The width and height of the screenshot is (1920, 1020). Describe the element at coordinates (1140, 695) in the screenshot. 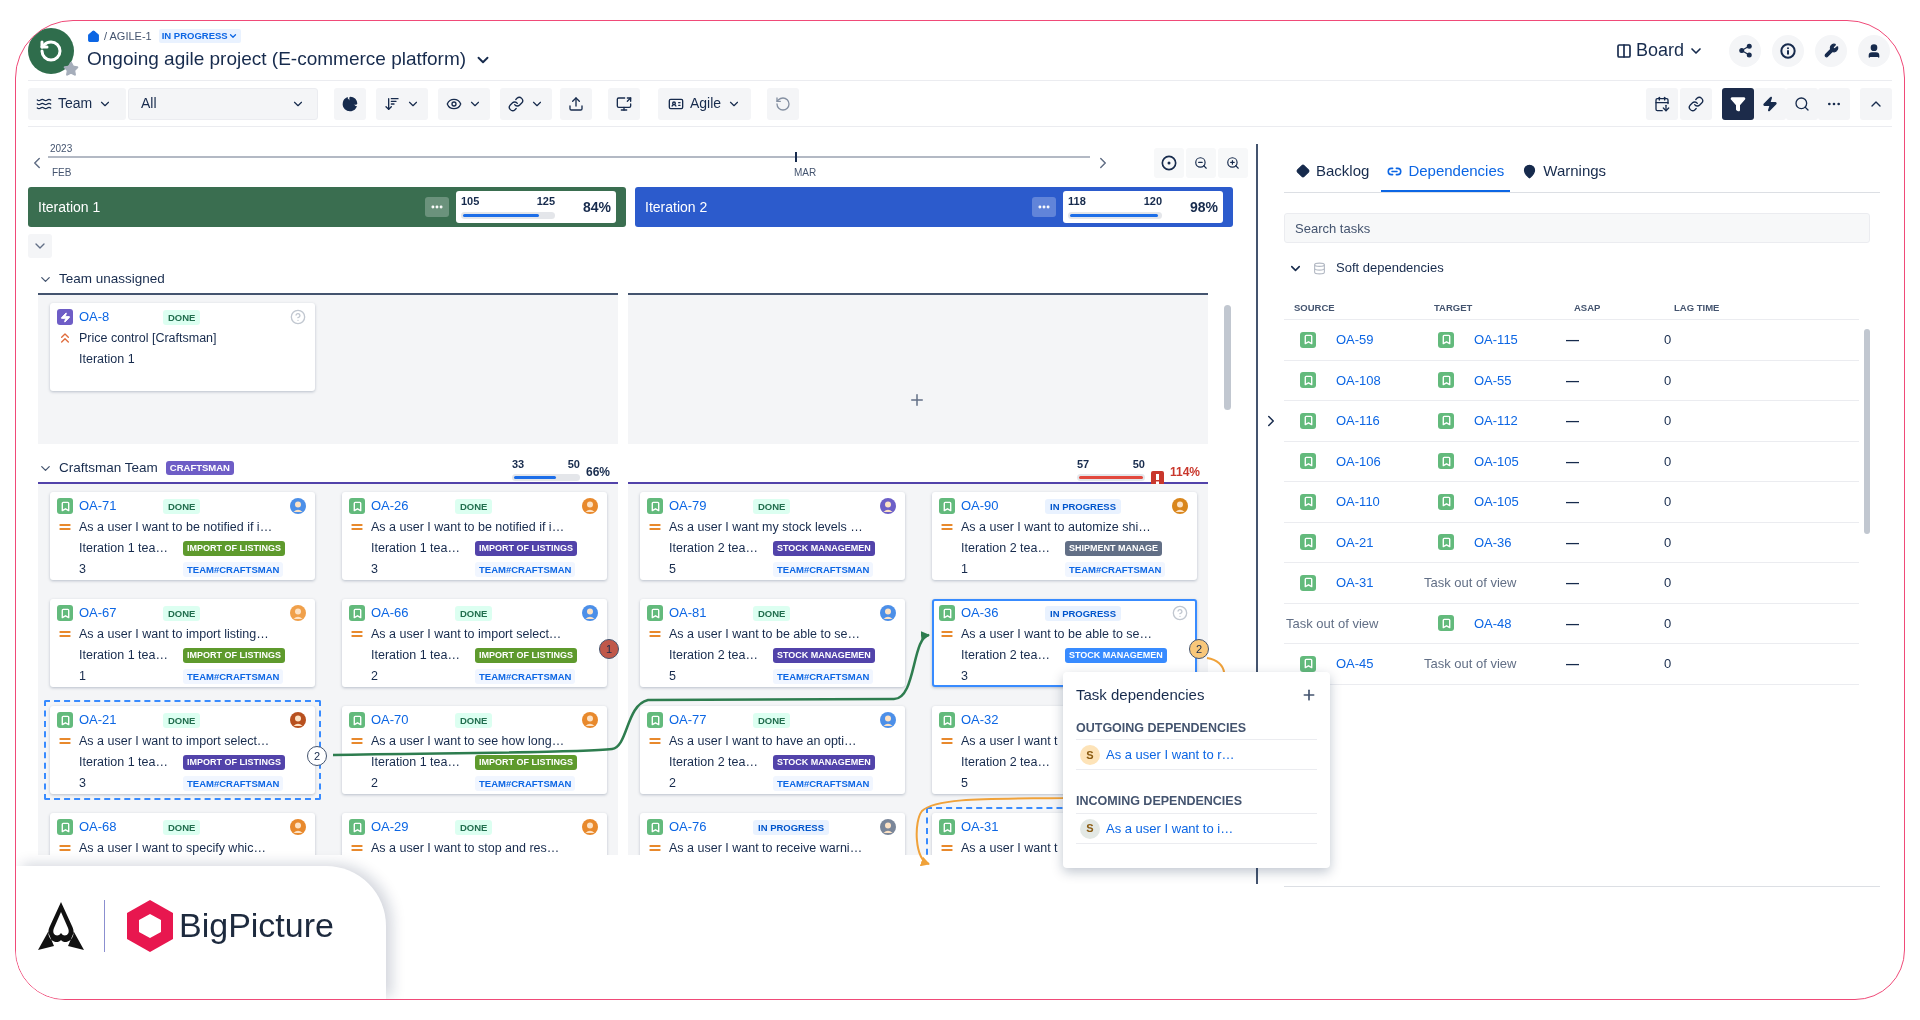

I see `popup-title: Task dependencies` at that location.